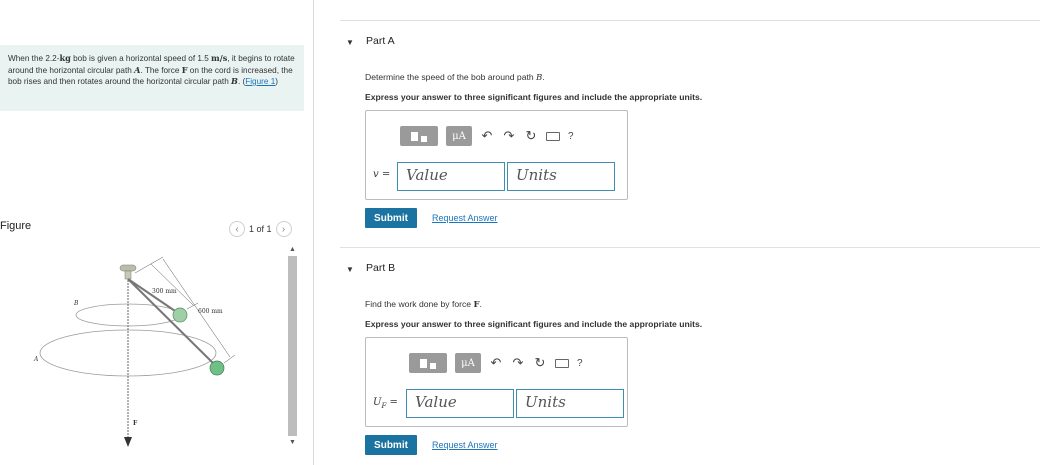 This screenshot has height=465, width=1051. Describe the element at coordinates (313, 232) in the screenshot. I see `panel-divider` at that location.